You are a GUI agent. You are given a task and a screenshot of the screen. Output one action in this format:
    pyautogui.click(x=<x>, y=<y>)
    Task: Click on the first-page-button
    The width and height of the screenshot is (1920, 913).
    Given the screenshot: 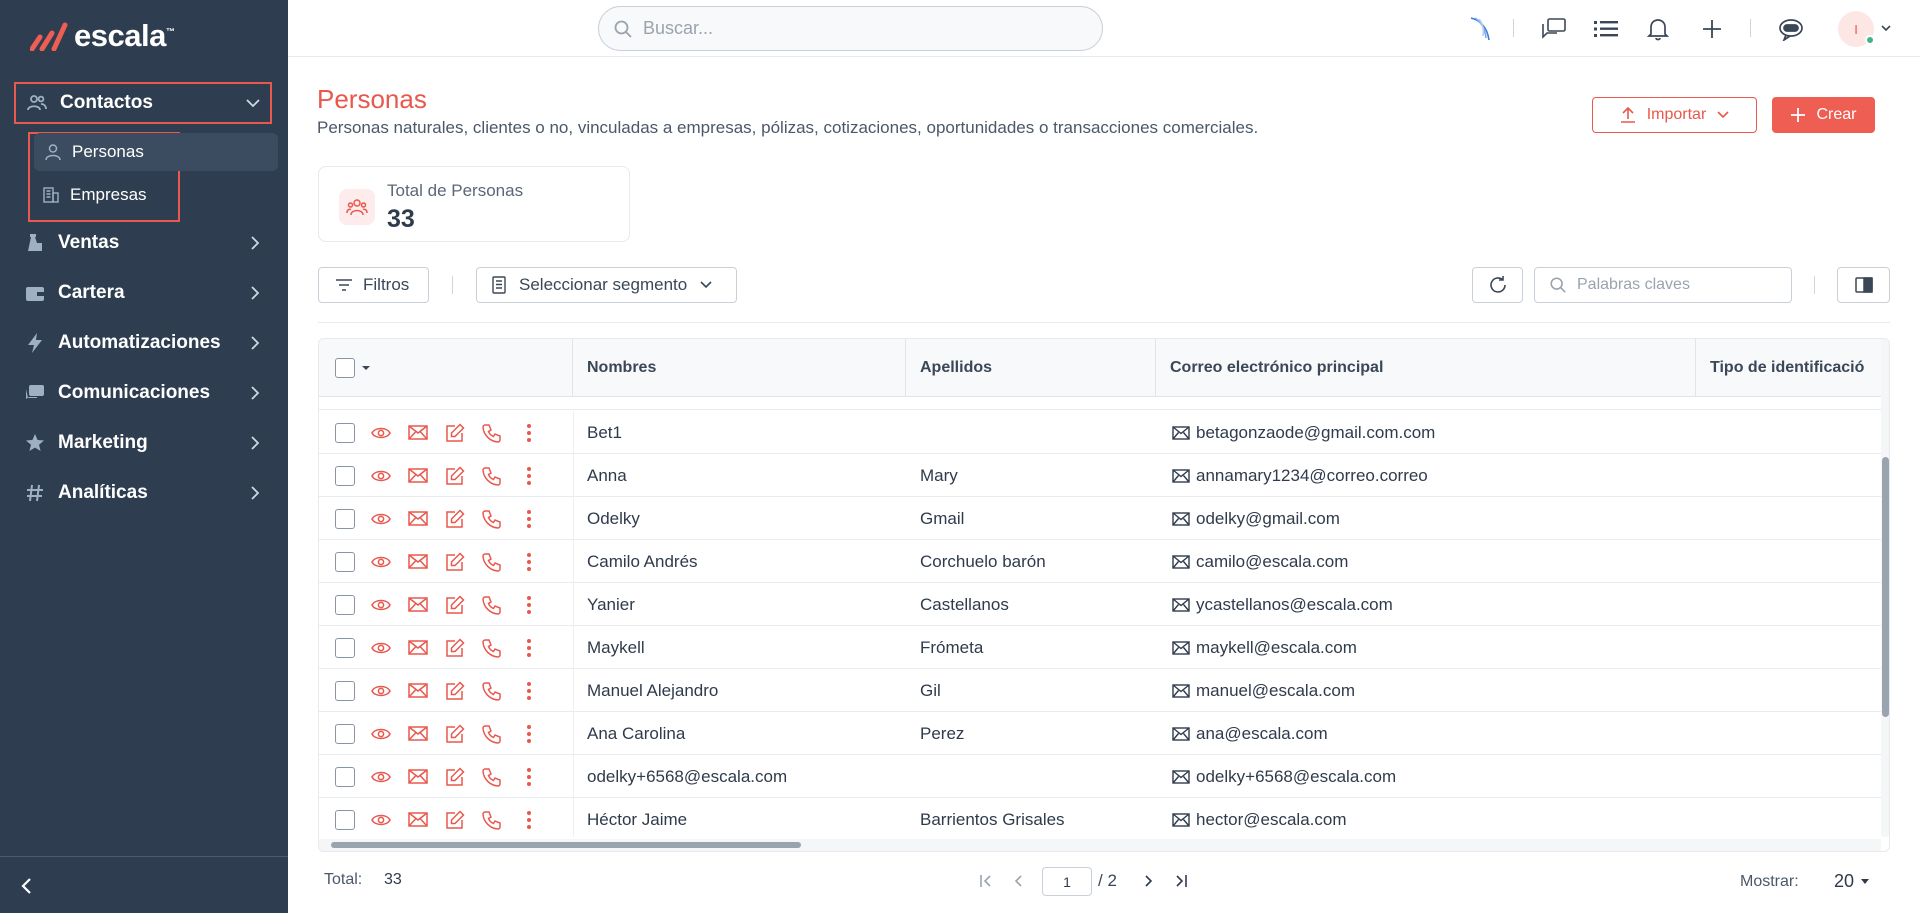 What is the action you would take?
    pyautogui.click(x=986, y=881)
    